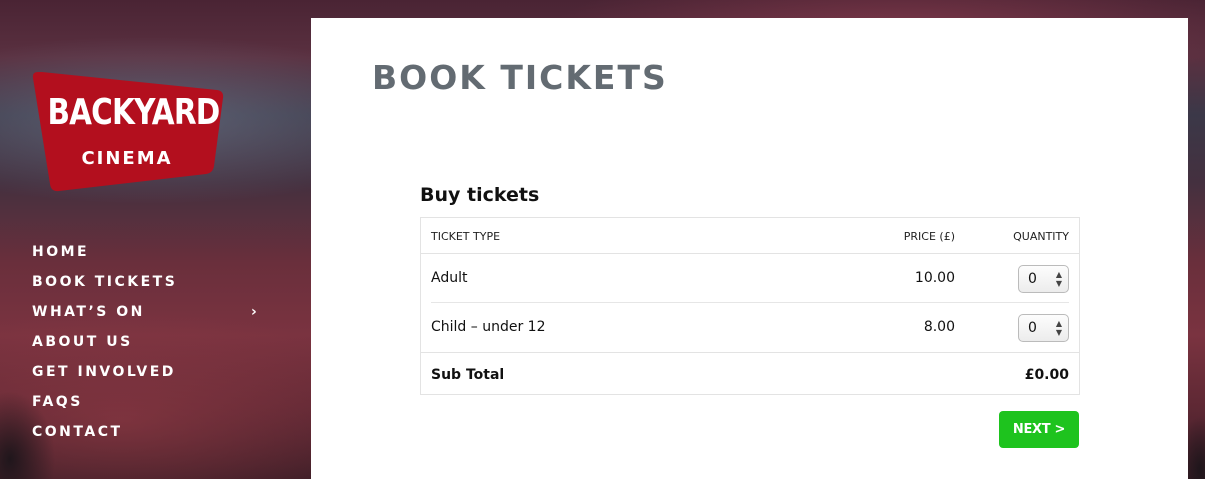 This screenshot has height=479, width=1205. I want to click on nav-item-book-tickets: BOOK TICKETS, so click(152, 287).